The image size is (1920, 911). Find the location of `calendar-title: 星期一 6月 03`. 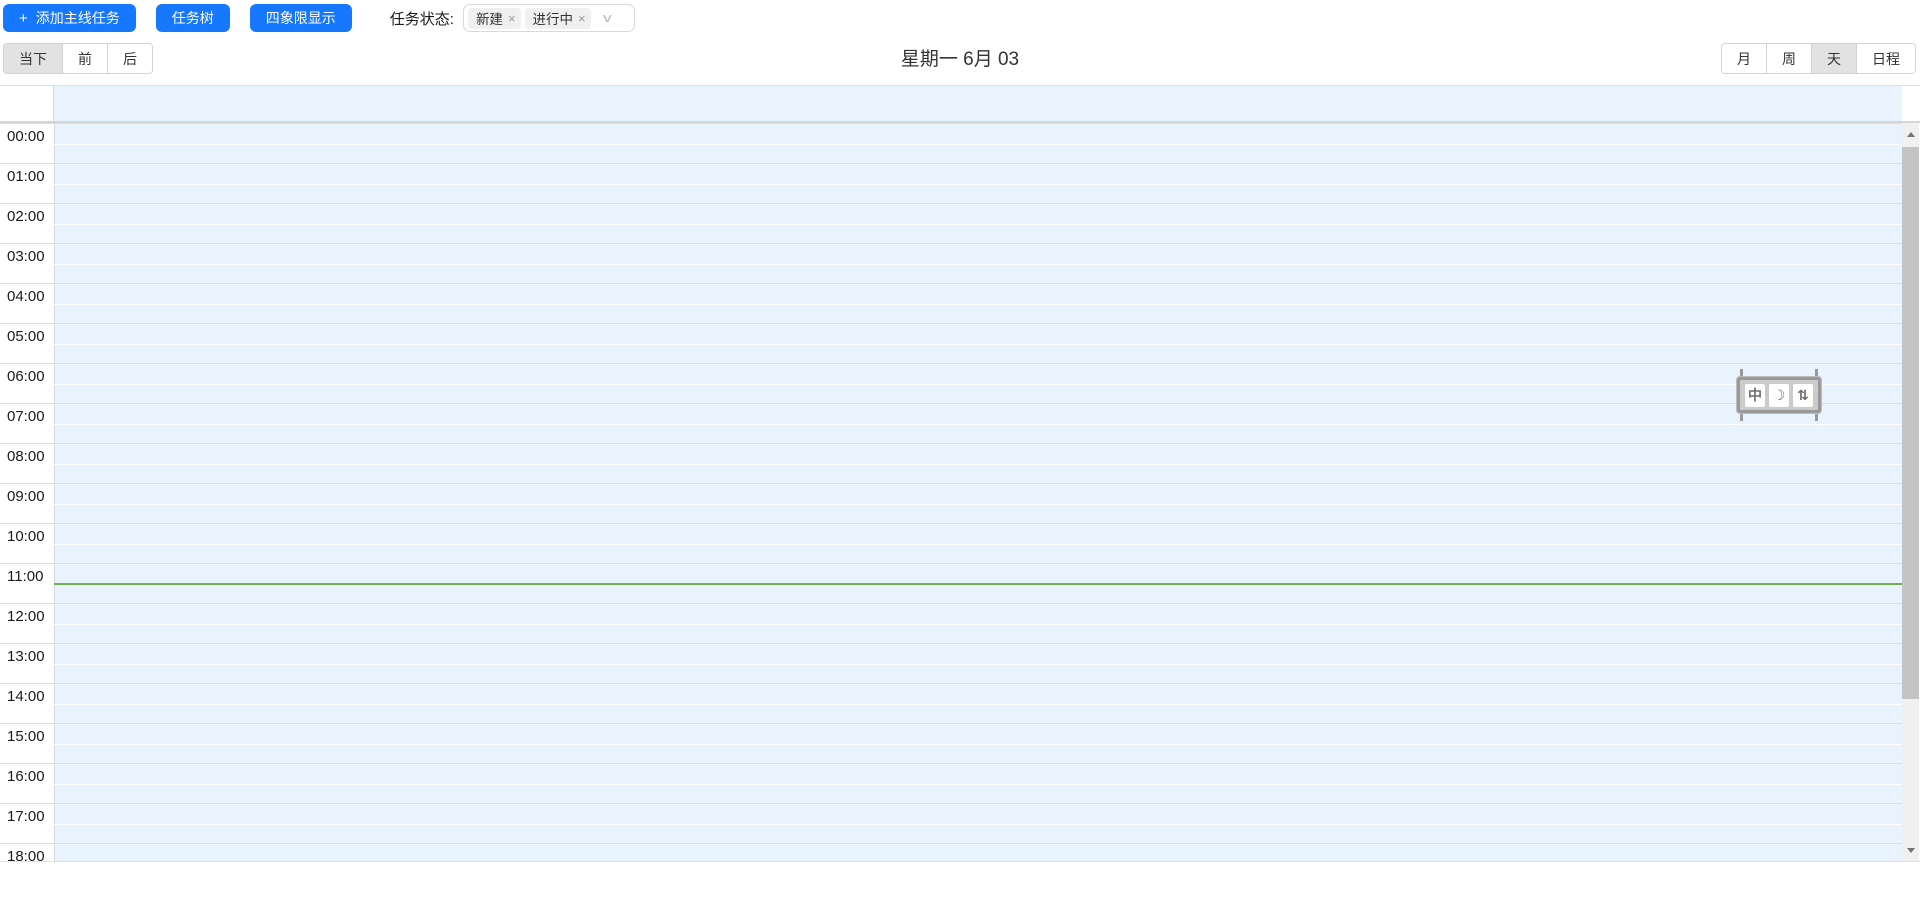

calendar-title: 星期一 6月 03 is located at coordinates (960, 59).